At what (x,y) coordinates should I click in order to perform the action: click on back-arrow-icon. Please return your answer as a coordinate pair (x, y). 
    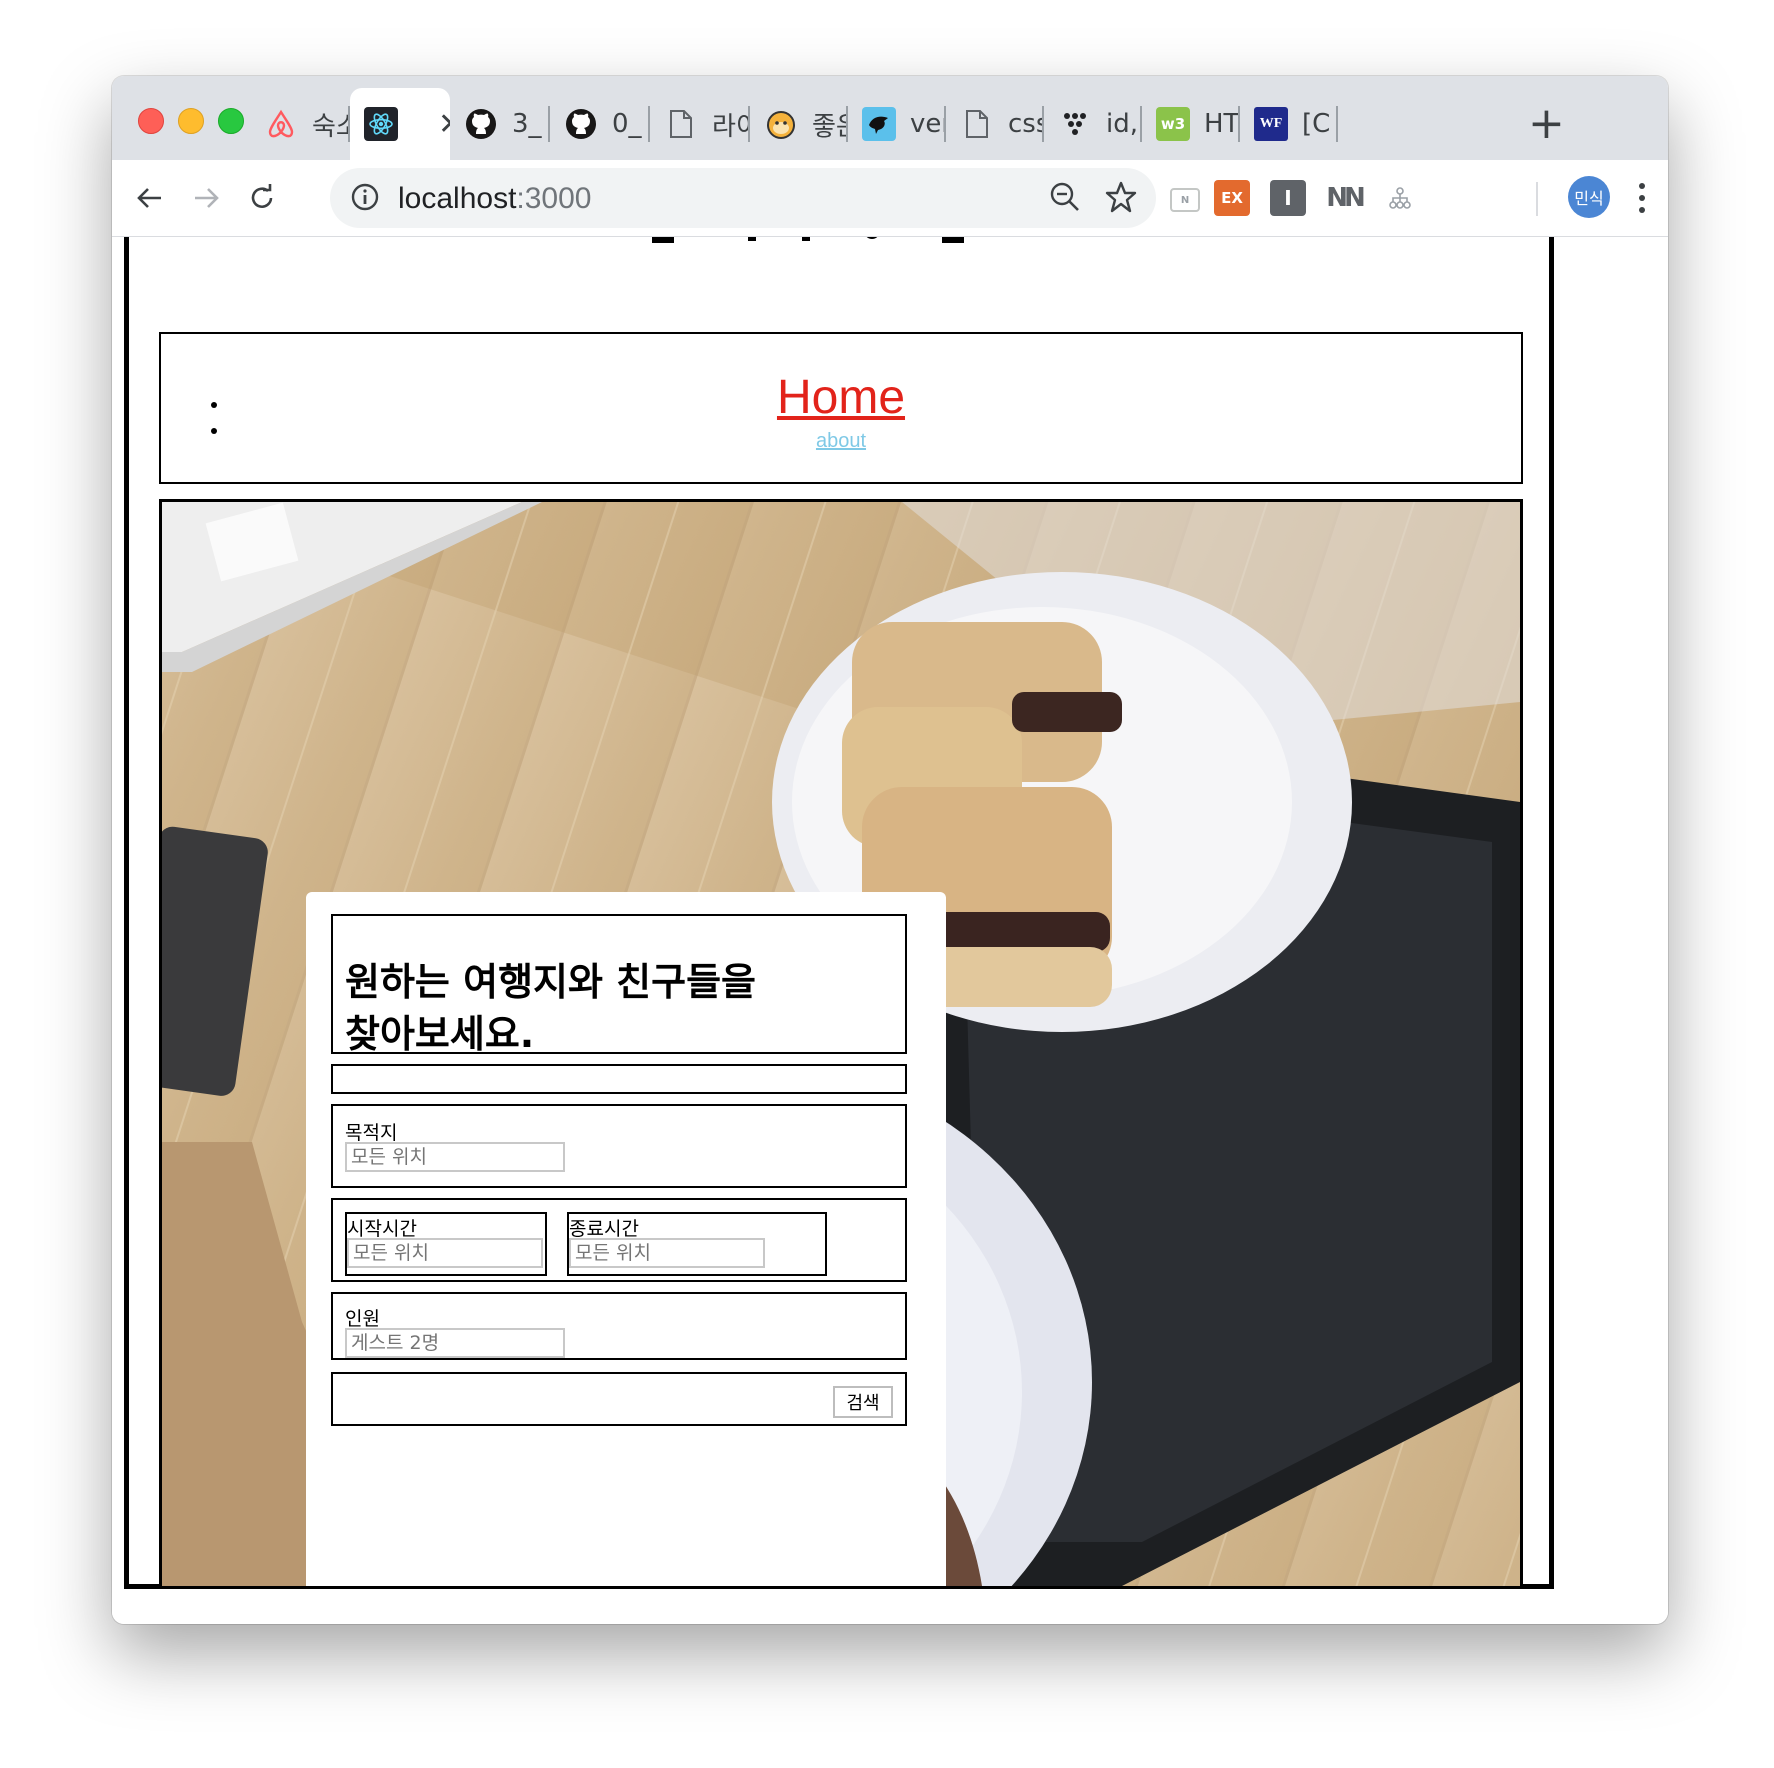
    Looking at the image, I should click on (149, 198).